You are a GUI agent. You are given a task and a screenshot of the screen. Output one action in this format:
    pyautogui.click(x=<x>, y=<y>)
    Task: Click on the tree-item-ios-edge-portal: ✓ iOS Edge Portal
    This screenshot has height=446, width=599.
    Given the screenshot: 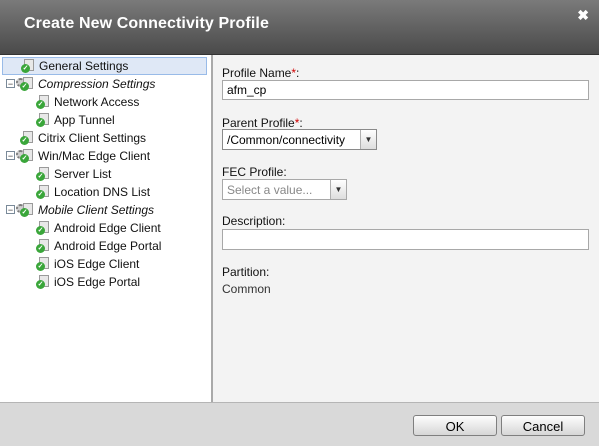 What is the action you would take?
    pyautogui.click(x=88, y=282)
    